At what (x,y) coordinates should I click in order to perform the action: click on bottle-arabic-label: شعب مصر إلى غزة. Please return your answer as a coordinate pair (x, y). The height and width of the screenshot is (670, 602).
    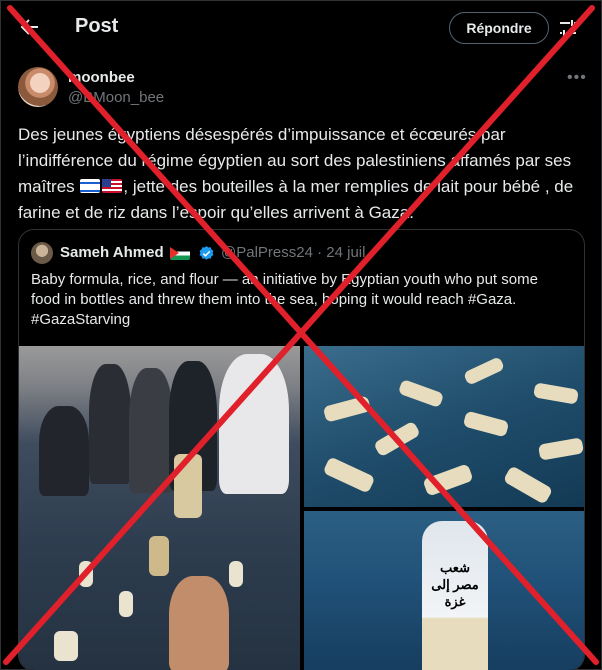
    Looking at the image, I should click on (455, 584).